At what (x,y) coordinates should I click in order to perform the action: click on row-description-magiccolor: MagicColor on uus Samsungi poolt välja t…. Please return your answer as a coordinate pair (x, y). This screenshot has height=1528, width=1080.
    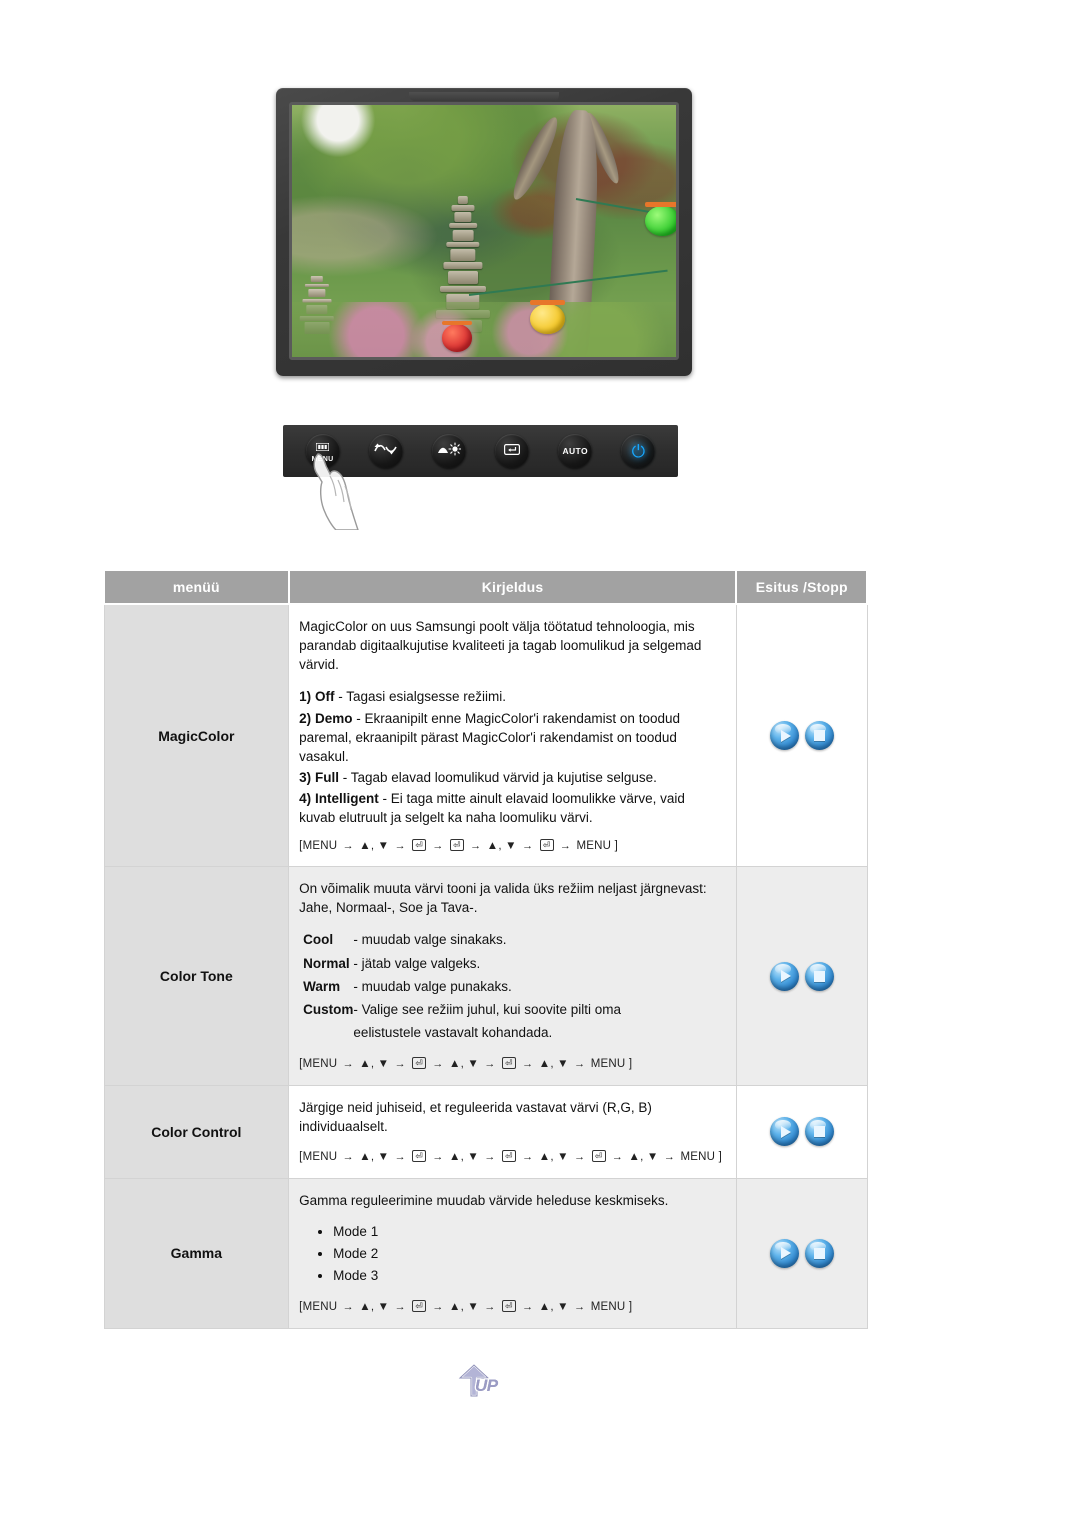
    Looking at the image, I should click on (512, 735).